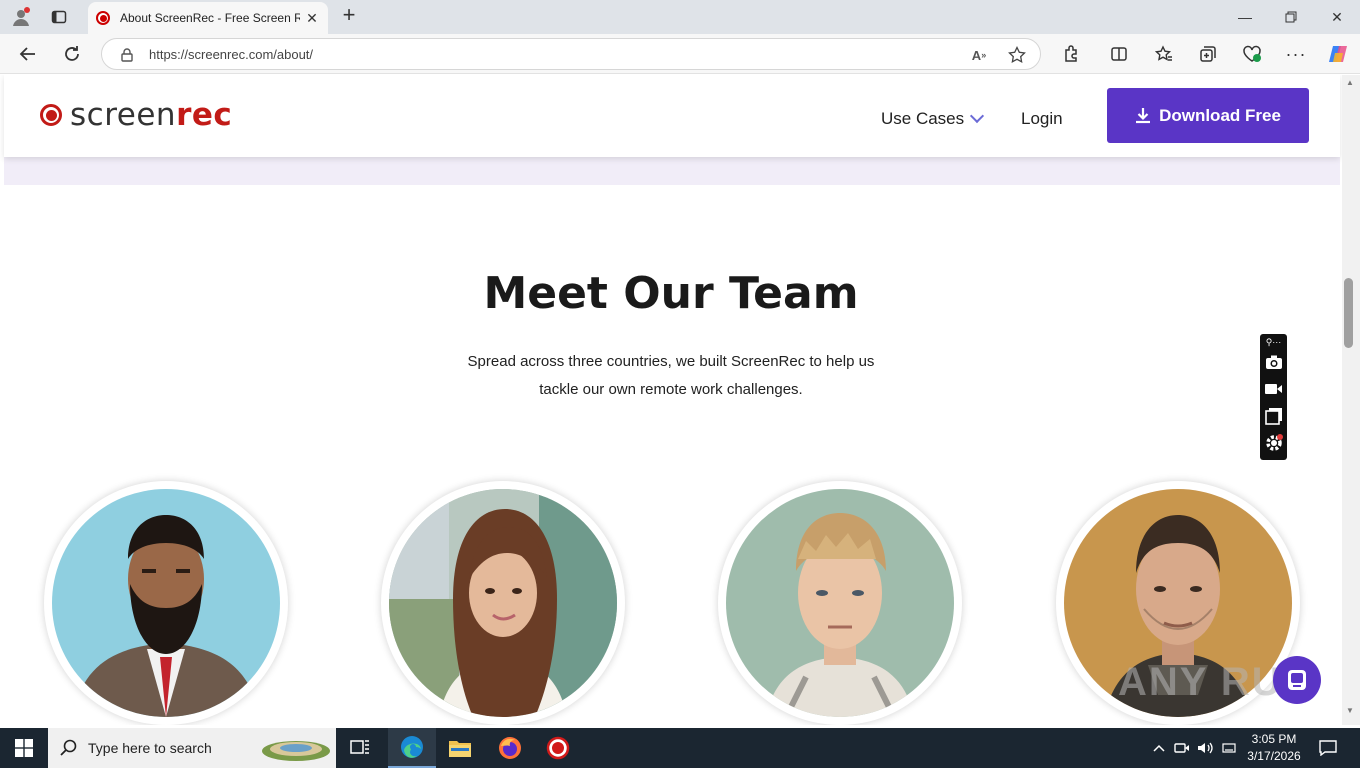 This screenshot has width=1360, height=768. I want to click on screenrec-logo: screen rec, so click(136, 115).